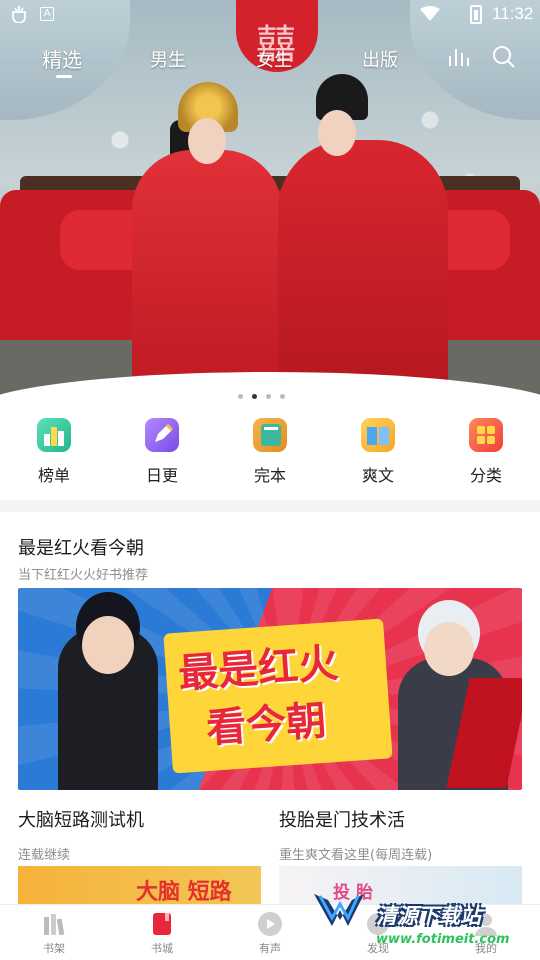 This screenshot has width=540, height=960. Describe the element at coordinates (377, 475) in the screenshot. I see `entry-label: 爽文` at that location.